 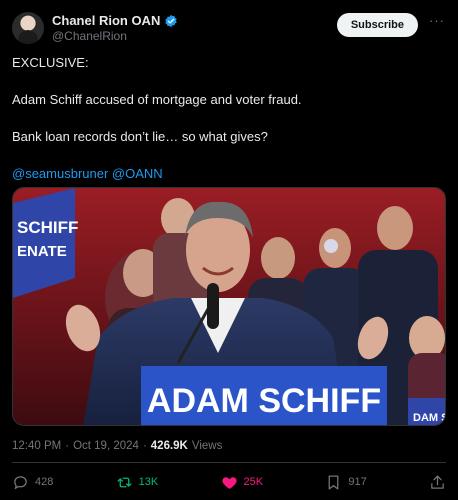 What do you see at coordinates (36, 446) in the screenshot?
I see `tweet-time: 12:40 PM` at bounding box center [36, 446].